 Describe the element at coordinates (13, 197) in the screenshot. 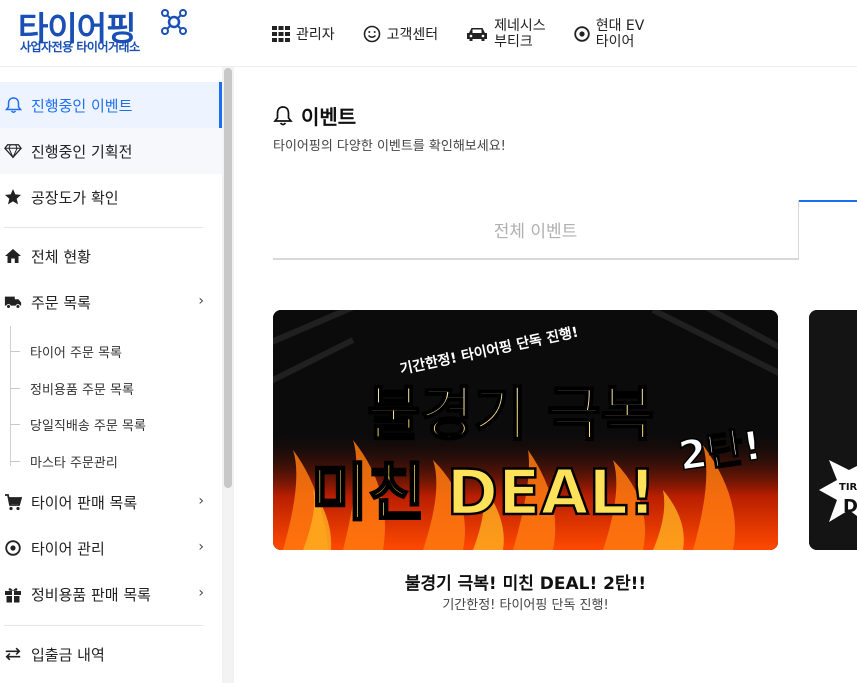

I see `star-icon` at that location.